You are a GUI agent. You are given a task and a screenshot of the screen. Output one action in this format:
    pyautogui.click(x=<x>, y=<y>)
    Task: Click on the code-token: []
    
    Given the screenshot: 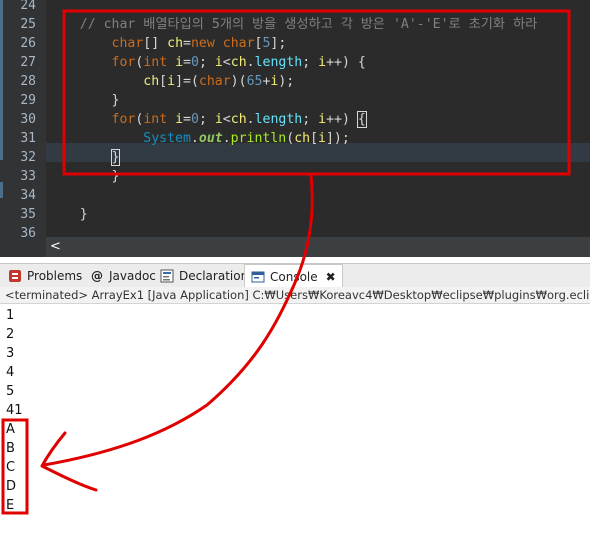 What is the action you would take?
    pyautogui.click(x=155, y=43)
    